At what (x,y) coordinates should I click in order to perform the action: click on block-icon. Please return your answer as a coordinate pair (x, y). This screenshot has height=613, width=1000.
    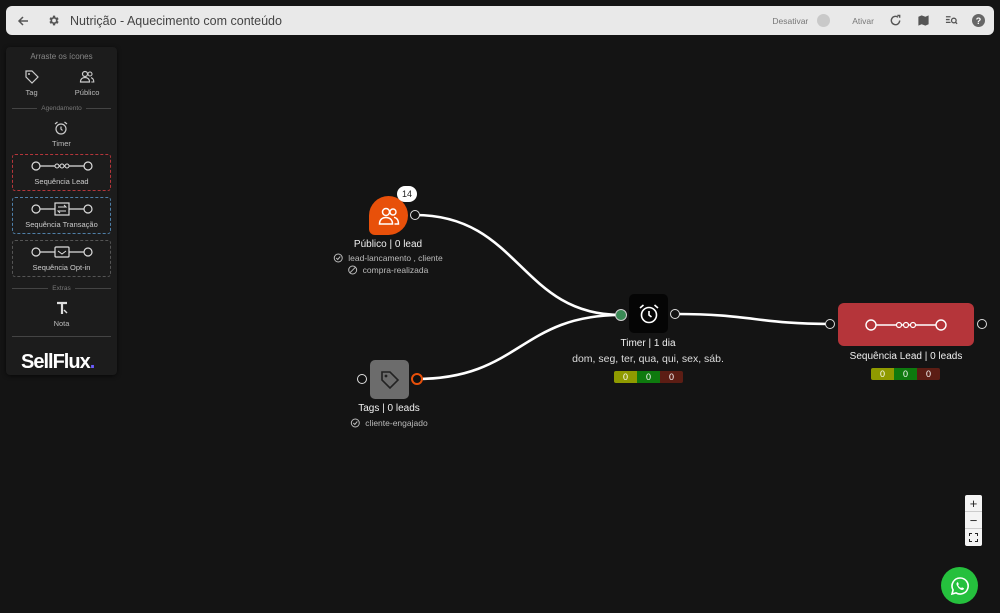
    Looking at the image, I should click on (353, 270).